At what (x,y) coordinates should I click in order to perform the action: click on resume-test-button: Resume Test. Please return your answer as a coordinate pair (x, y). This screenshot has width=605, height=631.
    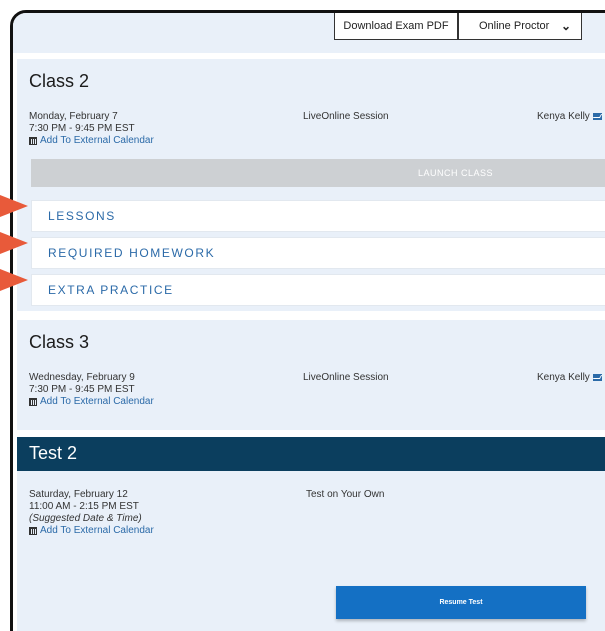
    Looking at the image, I should click on (461, 602).